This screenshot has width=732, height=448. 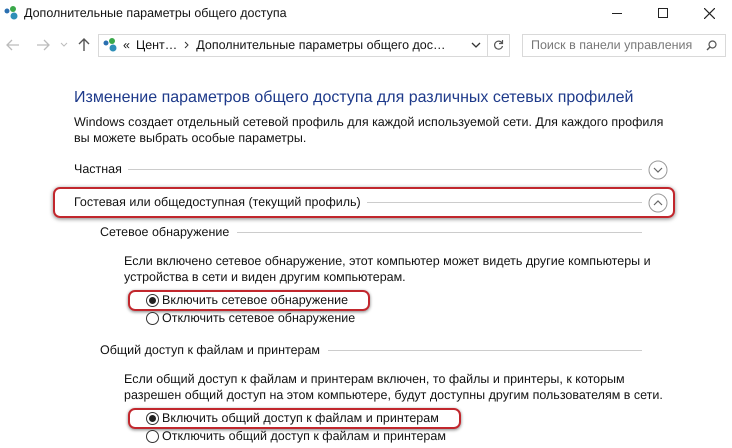 I want to click on profile-label: Частная, so click(x=98, y=169).